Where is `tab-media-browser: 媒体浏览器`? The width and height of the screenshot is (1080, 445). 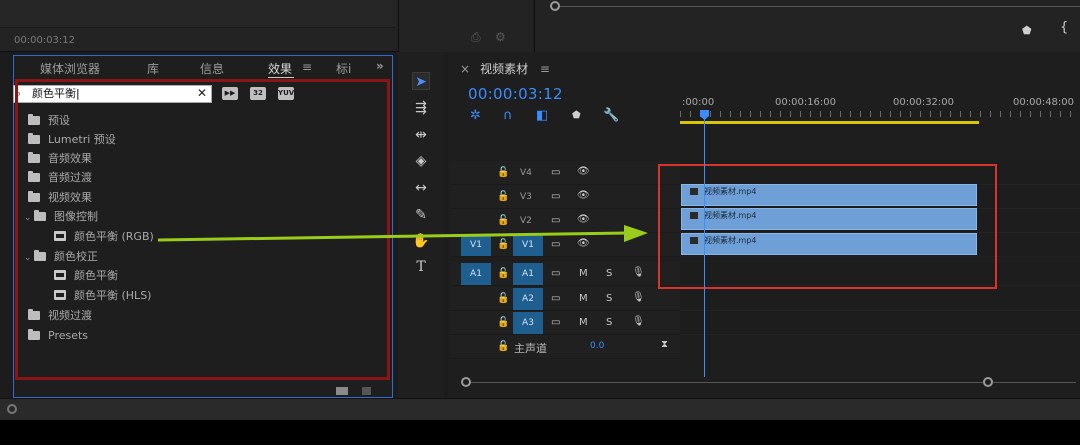
tab-media-browser: 媒体浏览器 is located at coordinates (70, 68).